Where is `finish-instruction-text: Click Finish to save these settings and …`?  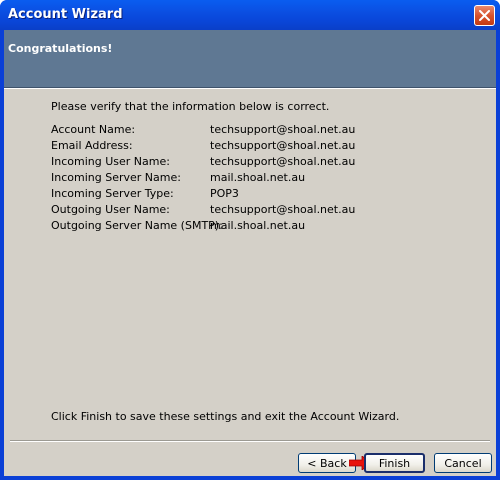 finish-instruction-text: Click Finish to save these settings and … is located at coordinates (225, 416).